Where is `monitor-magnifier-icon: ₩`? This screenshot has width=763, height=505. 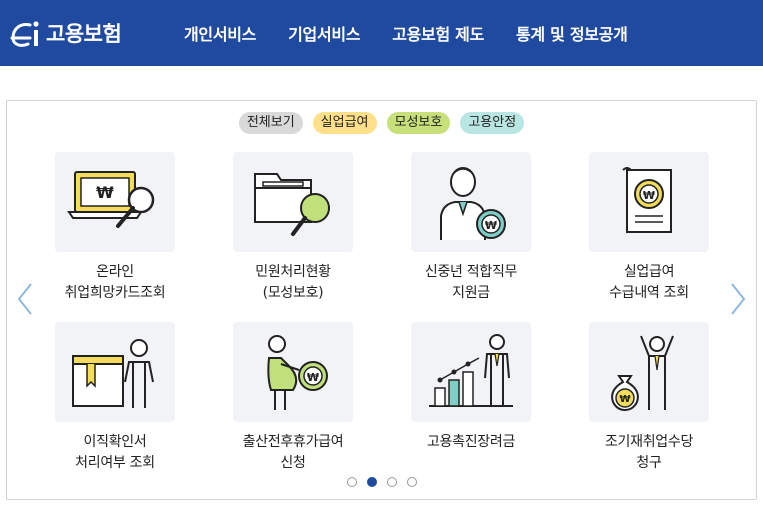
monitor-magnifier-icon: ₩ is located at coordinates (111, 199).